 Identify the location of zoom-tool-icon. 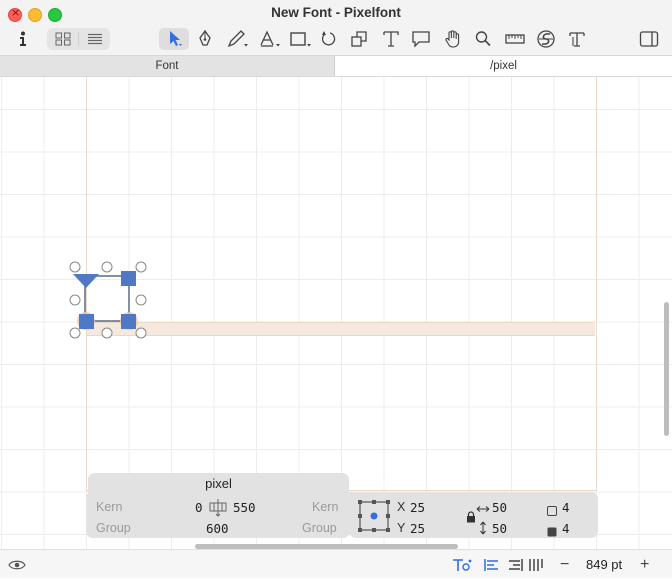
(483, 39).